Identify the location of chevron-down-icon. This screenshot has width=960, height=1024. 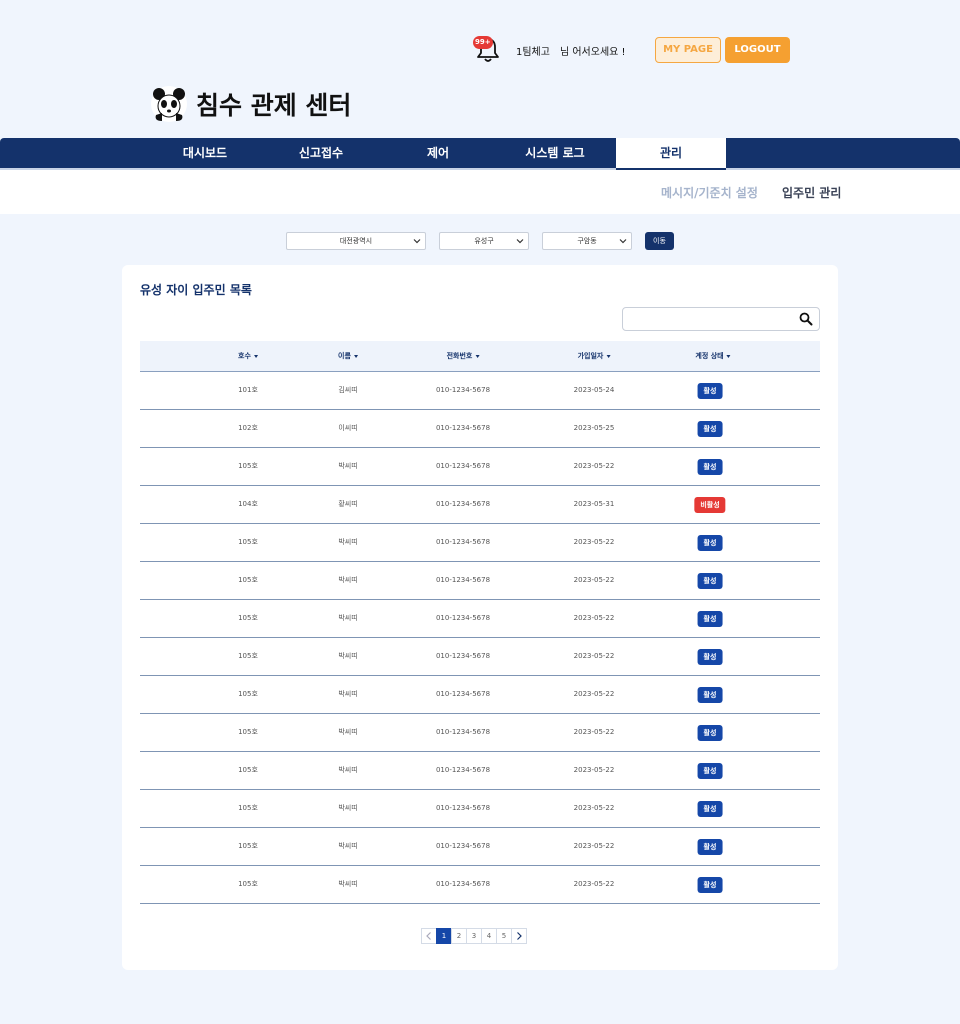
(623, 241).